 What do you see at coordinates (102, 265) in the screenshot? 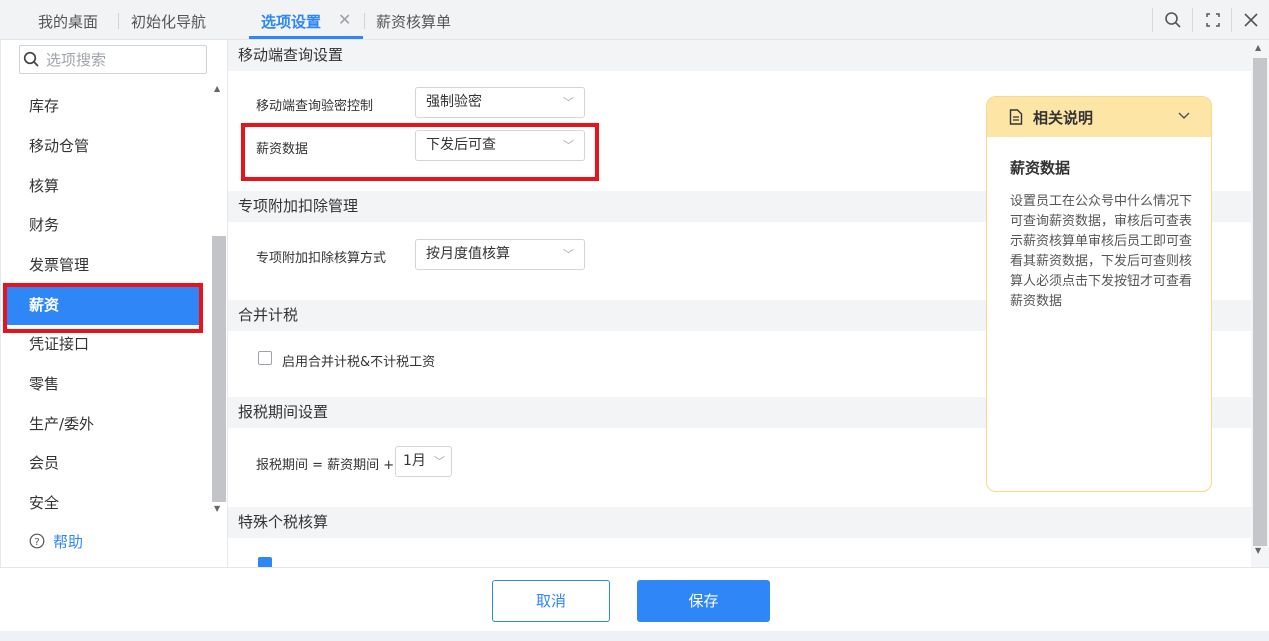
I see `sidebar-item-invoice: 发票管理` at bounding box center [102, 265].